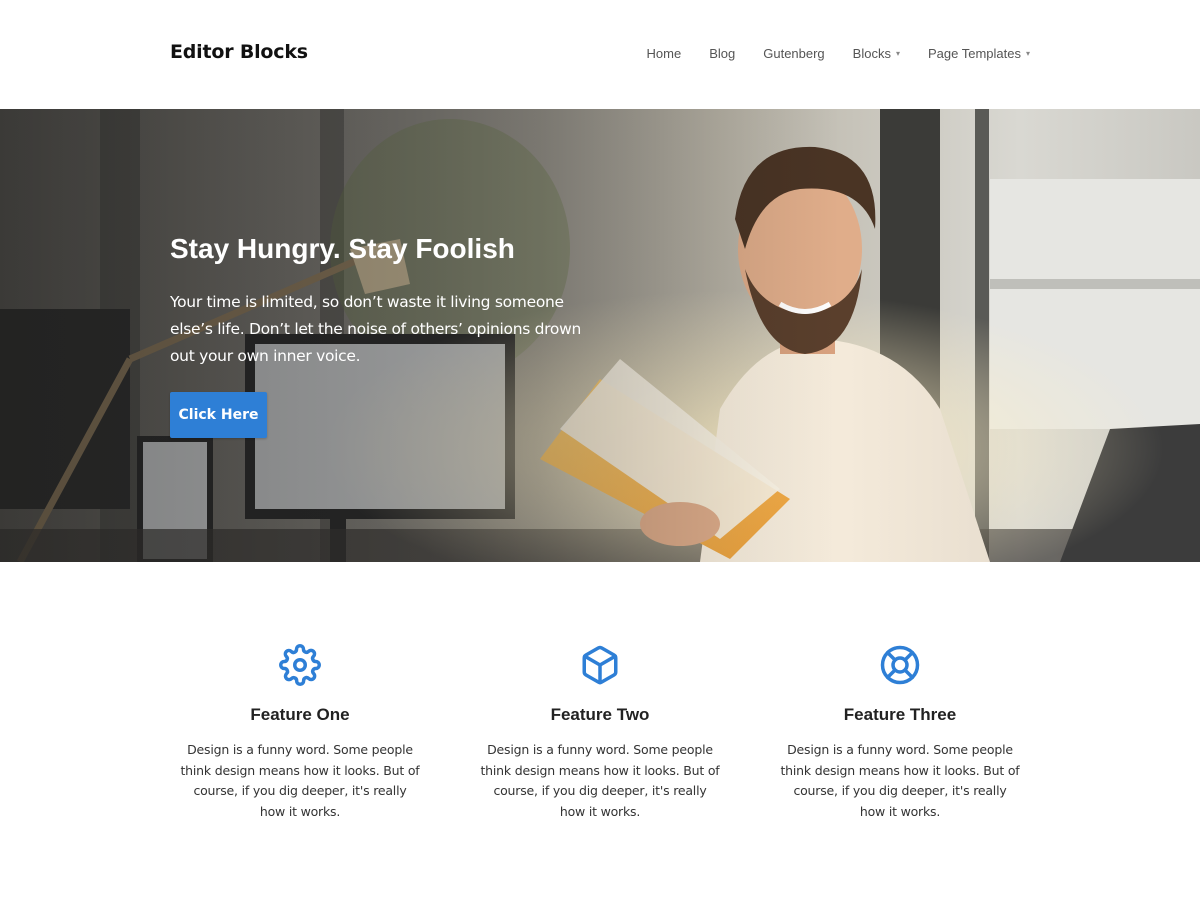 Image resolution: width=1200 pixels, height=900 pixels. I want to click on nav-item-label: Blocks, so click(871, 53).